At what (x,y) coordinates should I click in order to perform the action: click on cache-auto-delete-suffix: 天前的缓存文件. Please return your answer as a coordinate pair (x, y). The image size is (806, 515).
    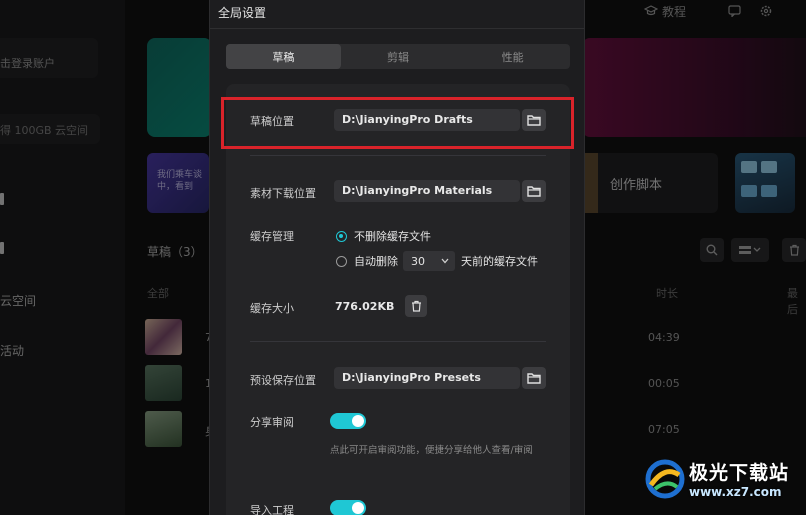
    Looking at the image, I should click on (499, 261).